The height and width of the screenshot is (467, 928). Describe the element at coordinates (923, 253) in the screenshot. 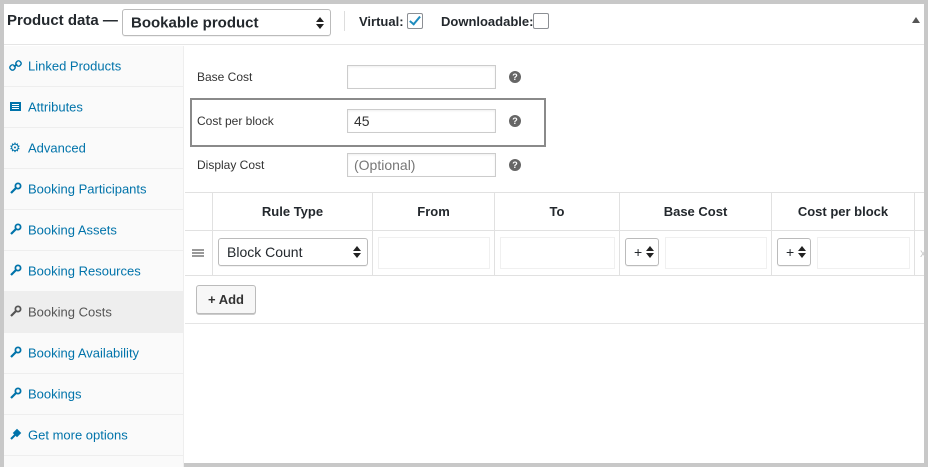

I see `remove-rule-icon: x` at that location.